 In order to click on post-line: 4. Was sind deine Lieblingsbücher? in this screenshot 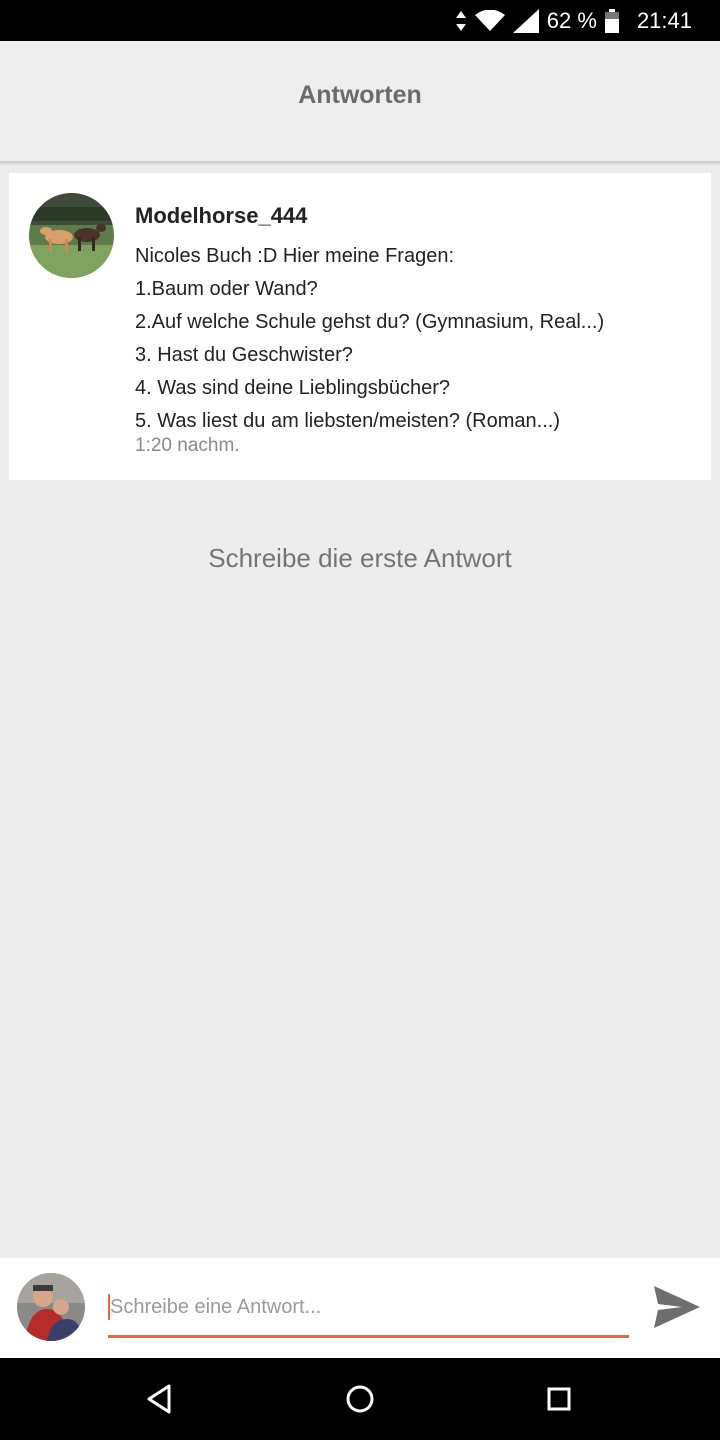, I will do `click(293, 388)`.